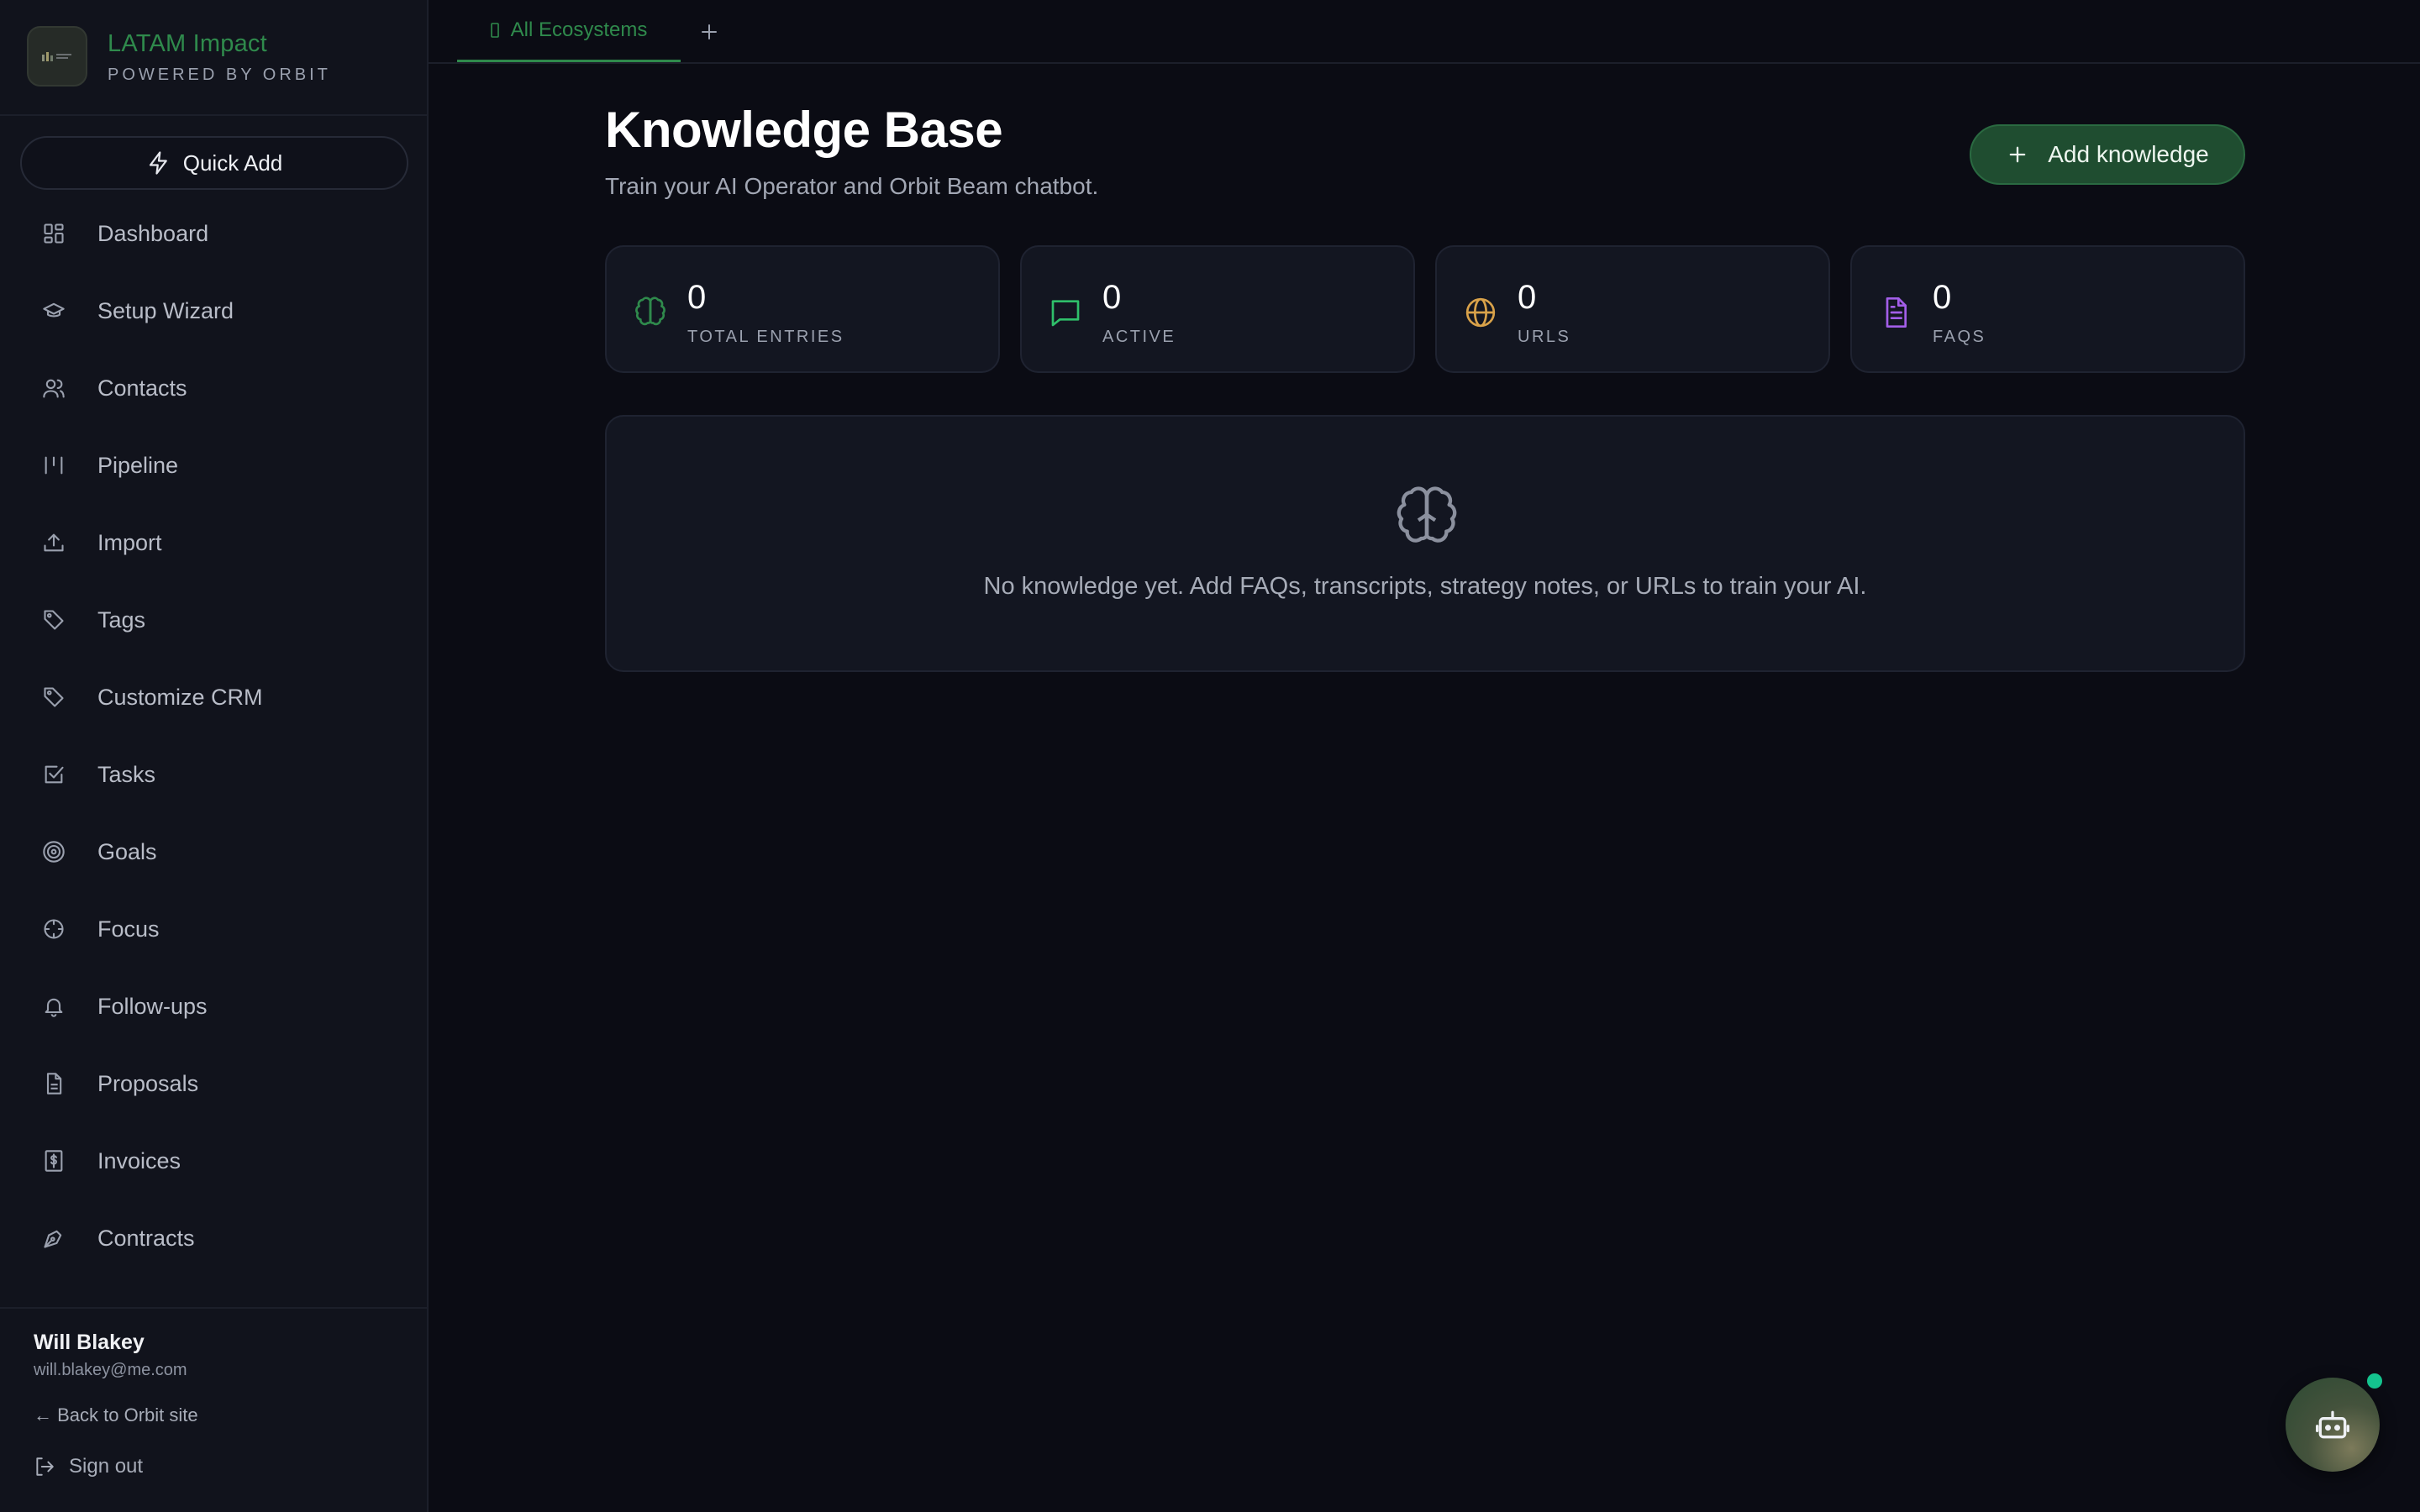  Describe the element at coordinates (804, 130) in the screenshot. I see `page-title: Knowledge Base` at that location.